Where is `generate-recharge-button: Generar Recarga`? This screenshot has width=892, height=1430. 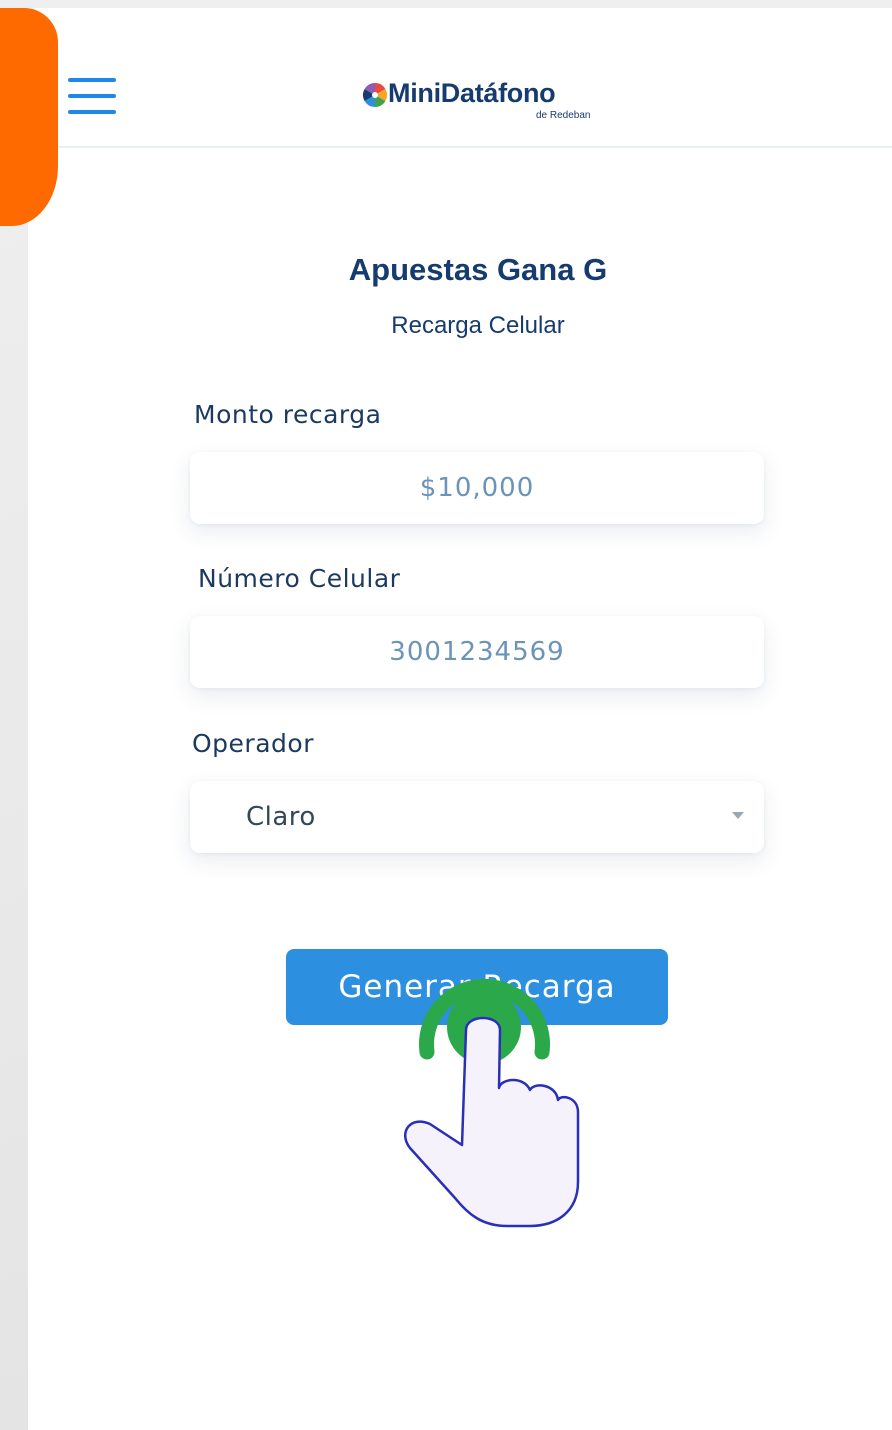 generate-recharge-button: Generar Recarga is located at coordinates (477, 987).